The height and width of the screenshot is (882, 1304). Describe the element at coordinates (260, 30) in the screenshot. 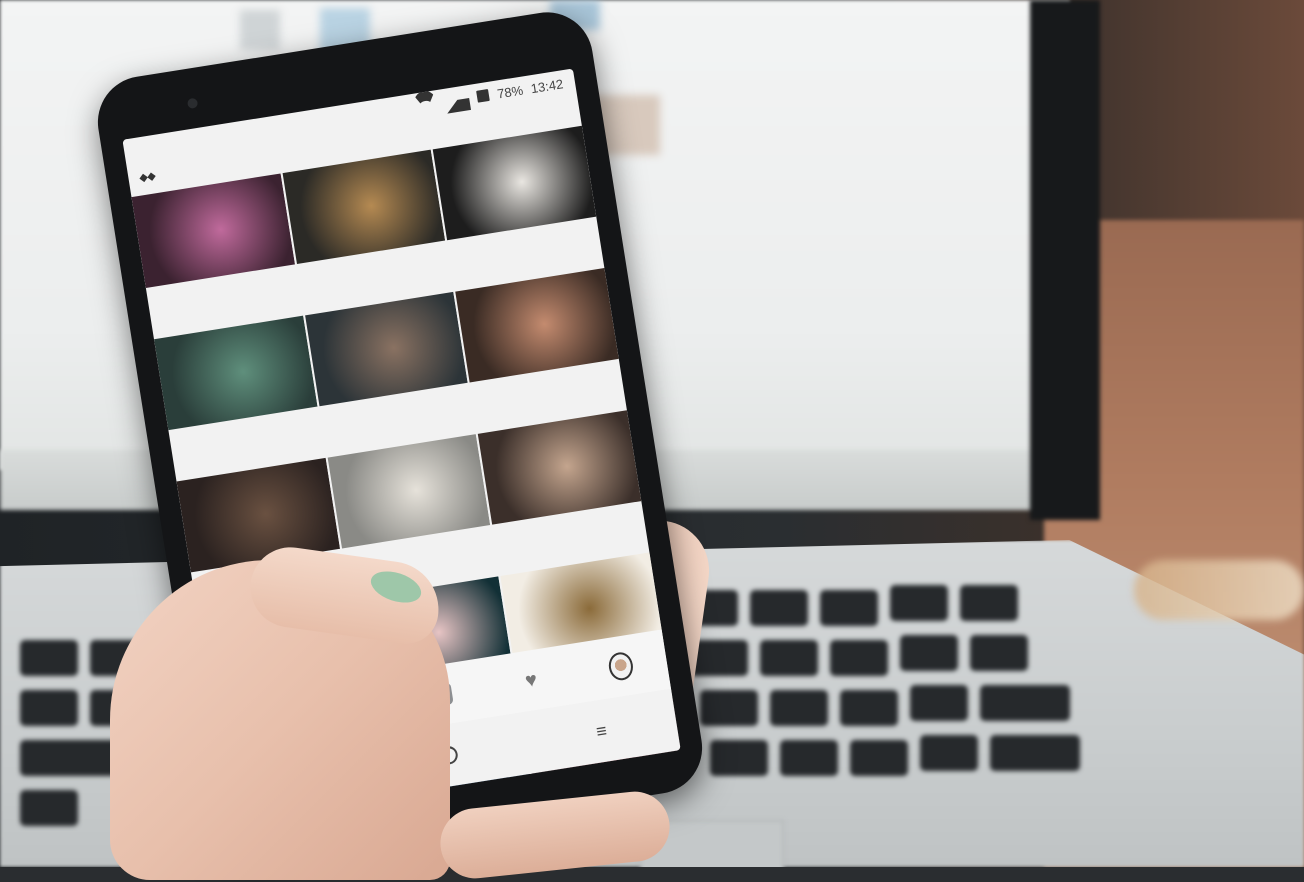

I see `screen-thumbnail` at that location.